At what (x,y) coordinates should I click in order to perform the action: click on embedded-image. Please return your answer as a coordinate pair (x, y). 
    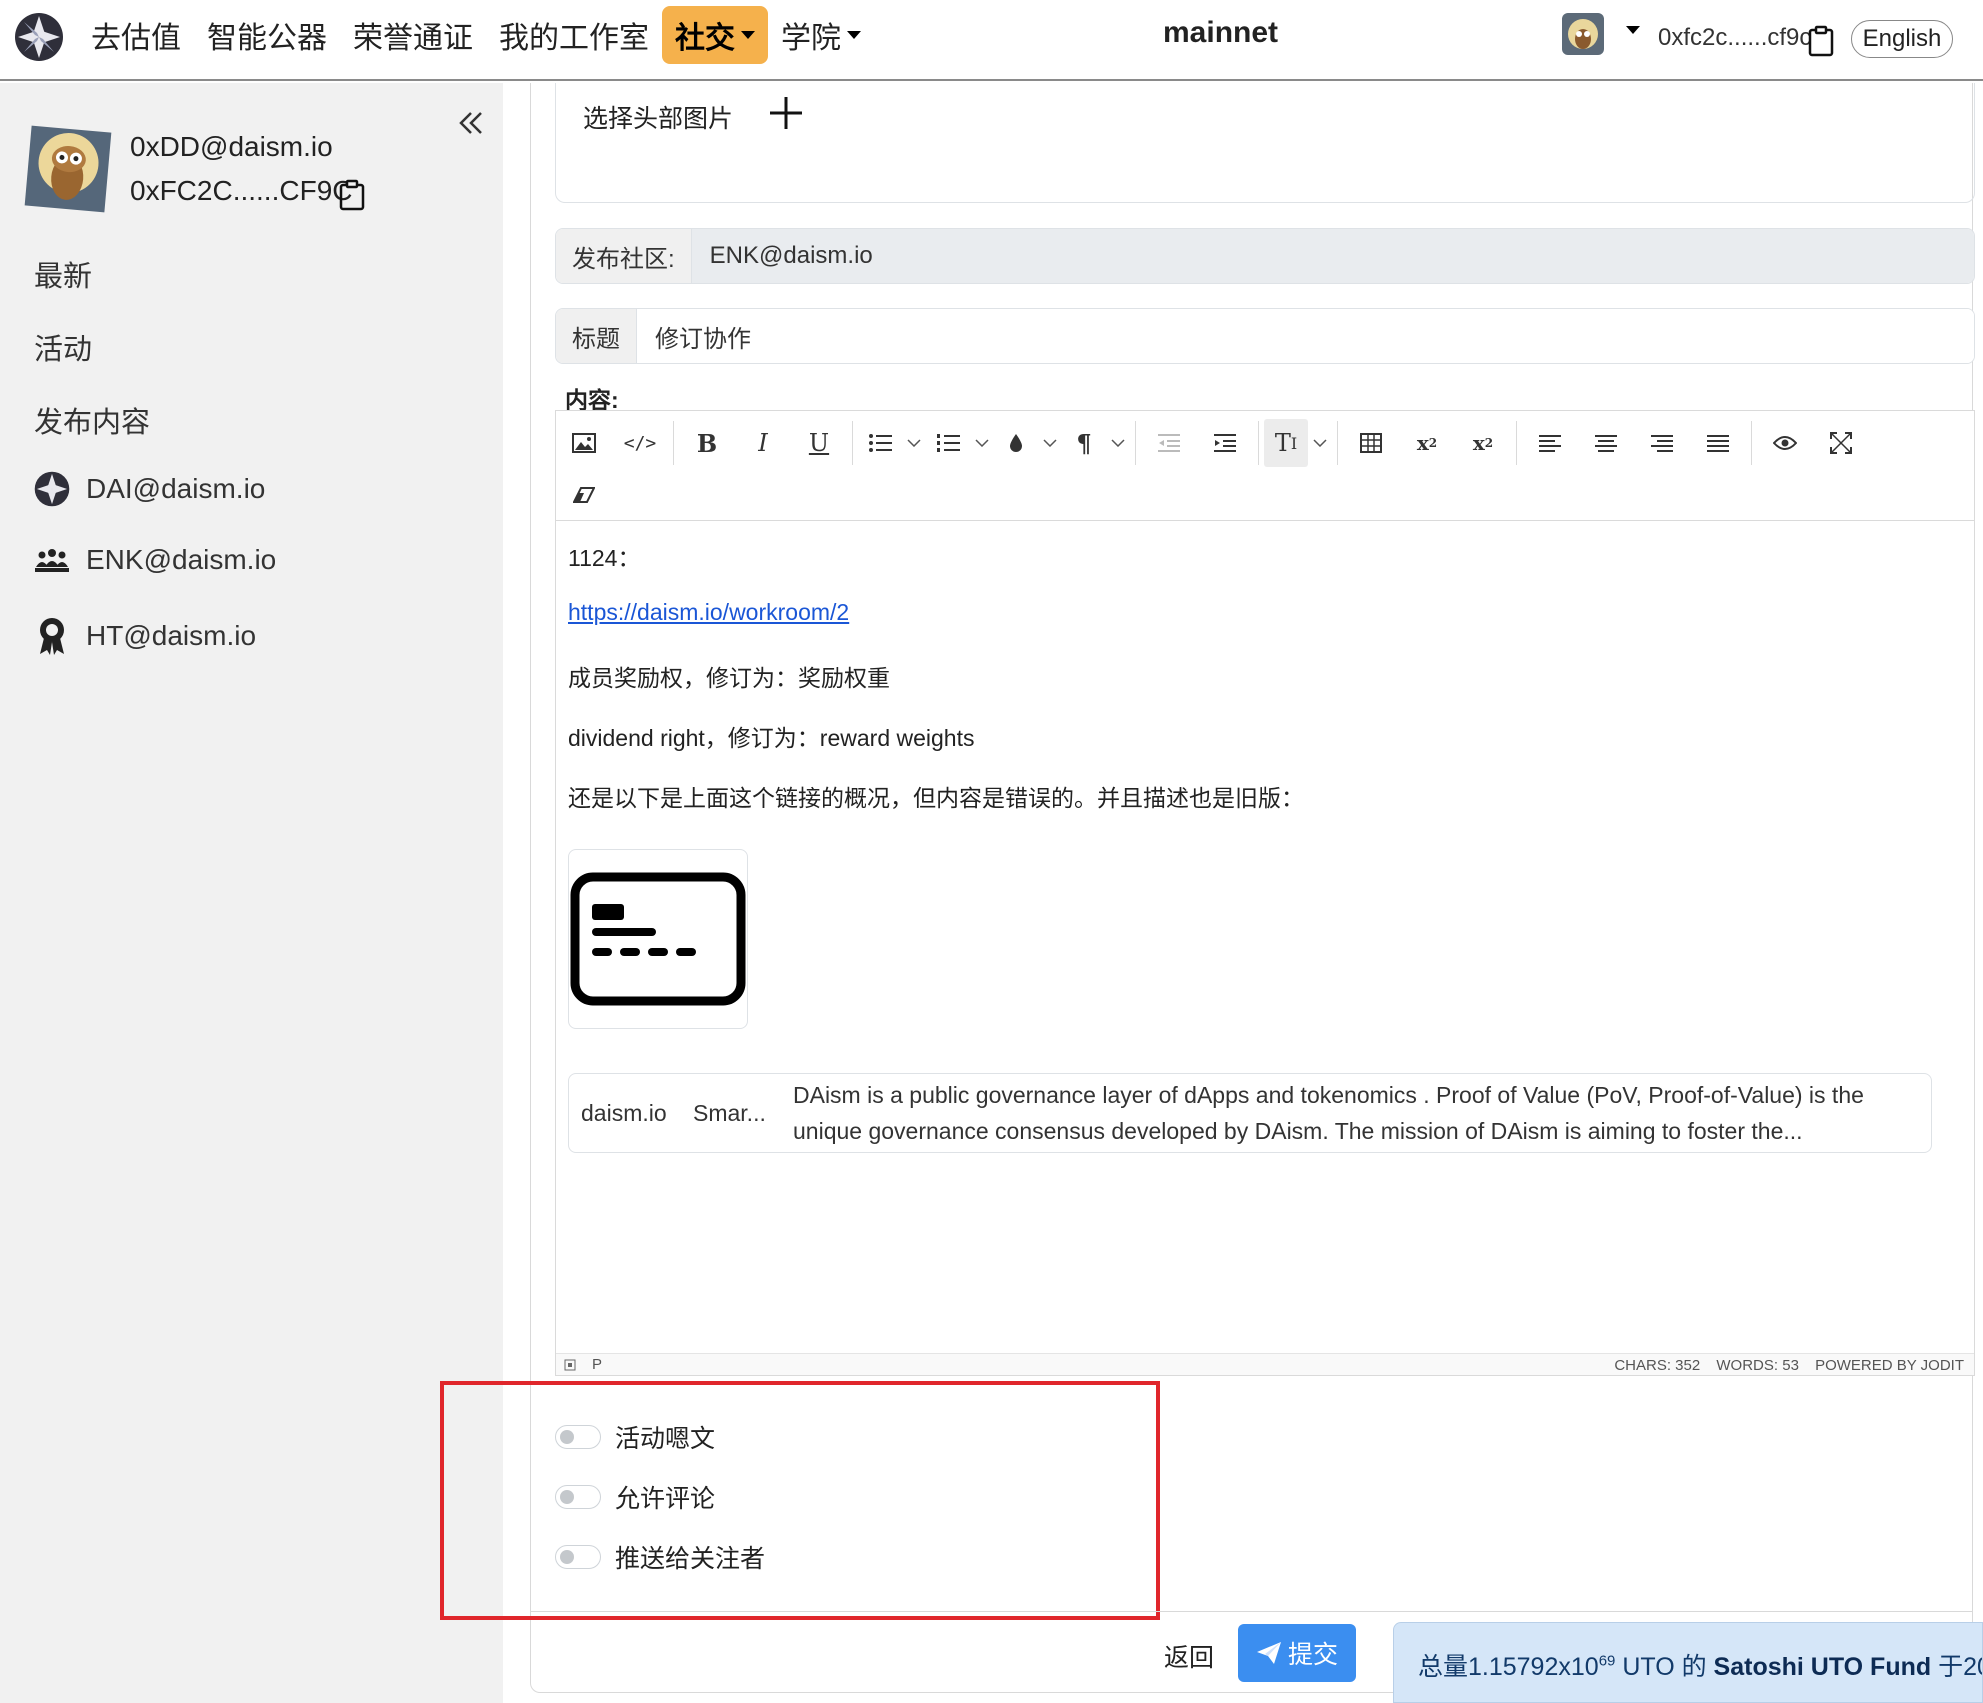
    Looking at the image, I should click on (658, 939).